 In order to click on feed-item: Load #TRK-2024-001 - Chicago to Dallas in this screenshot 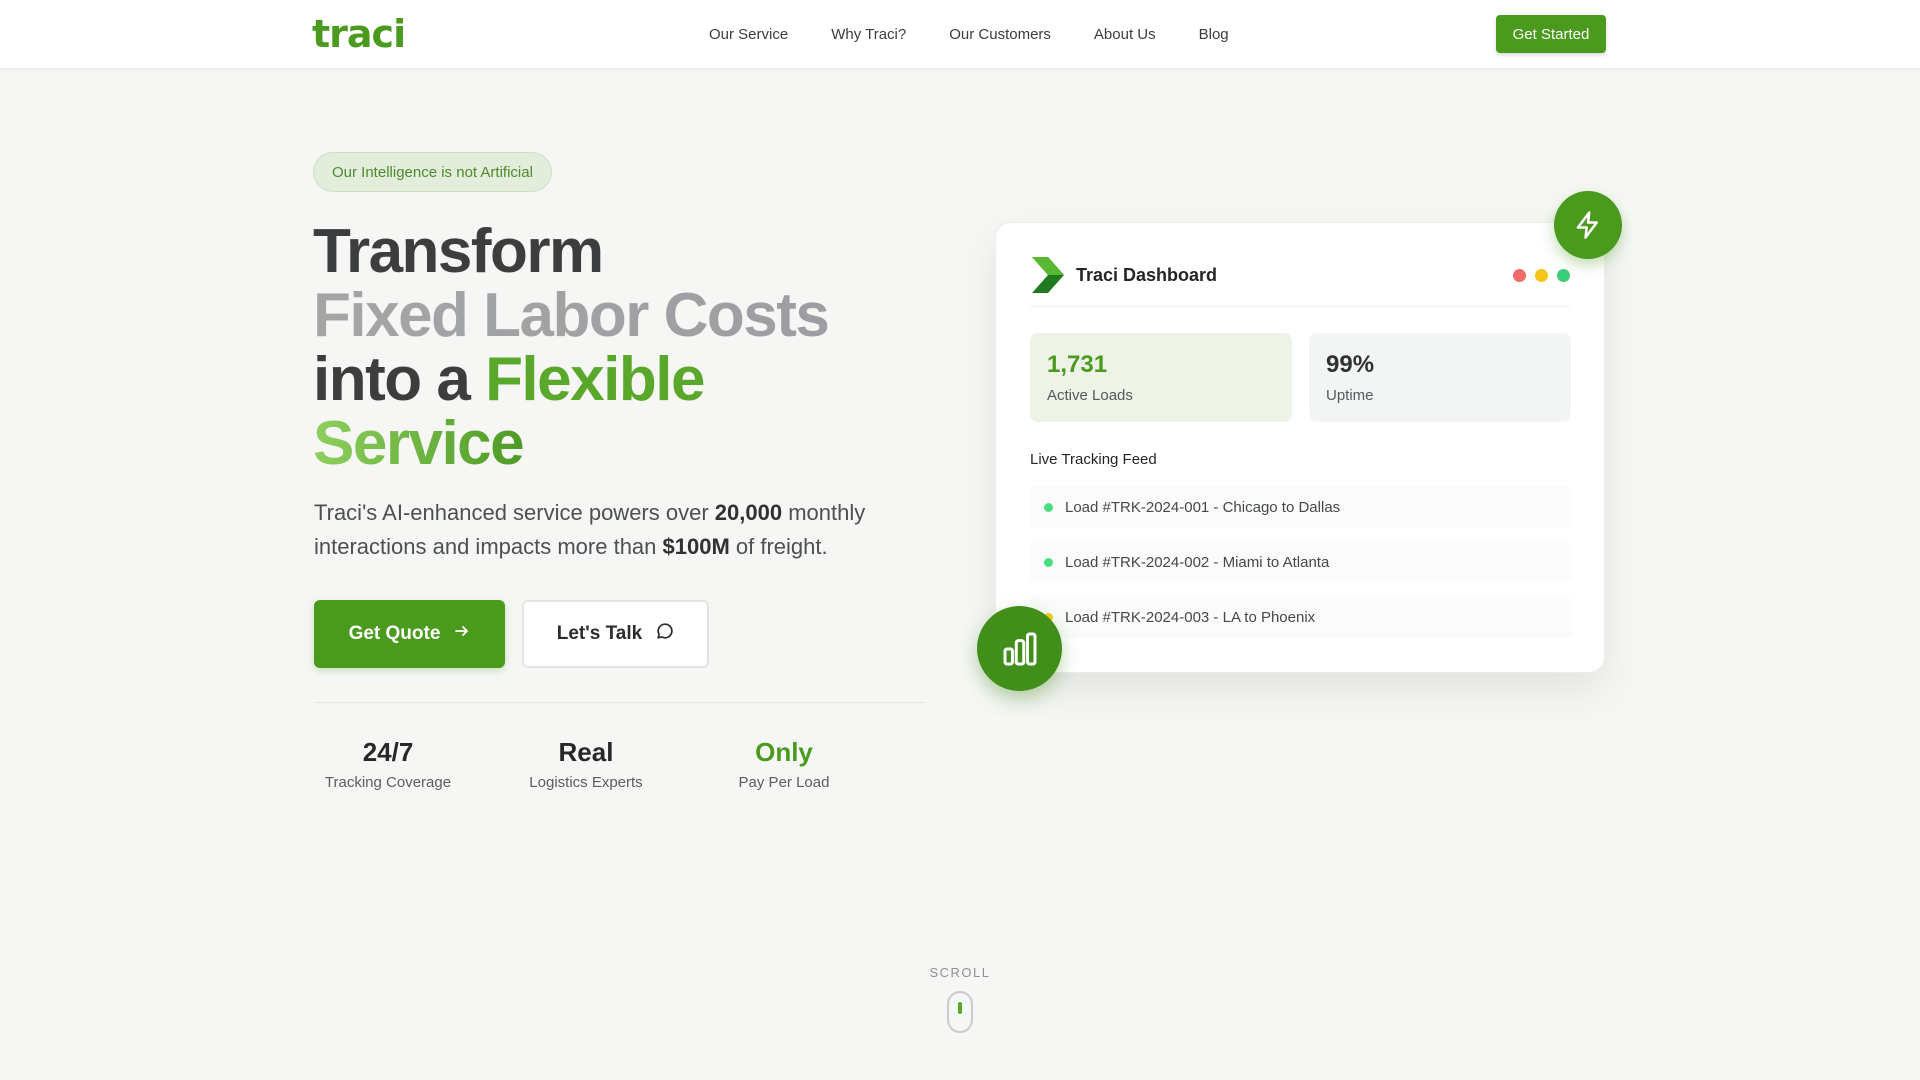, I will do `click(1301, 507)`.